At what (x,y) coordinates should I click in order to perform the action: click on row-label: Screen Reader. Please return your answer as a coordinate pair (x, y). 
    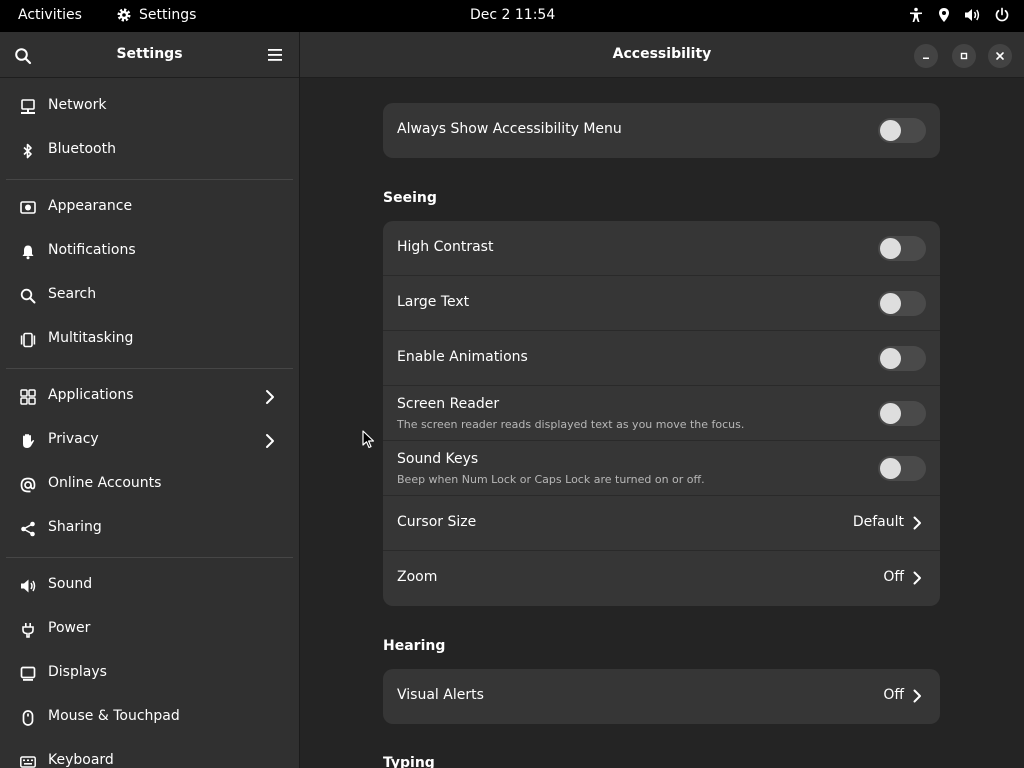
    Looking at the image, I should click on (448, 404).